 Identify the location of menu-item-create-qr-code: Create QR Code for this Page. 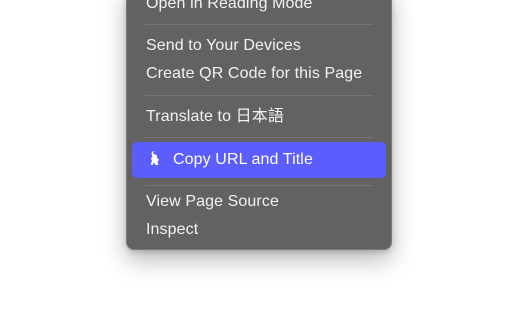
(259, 74).